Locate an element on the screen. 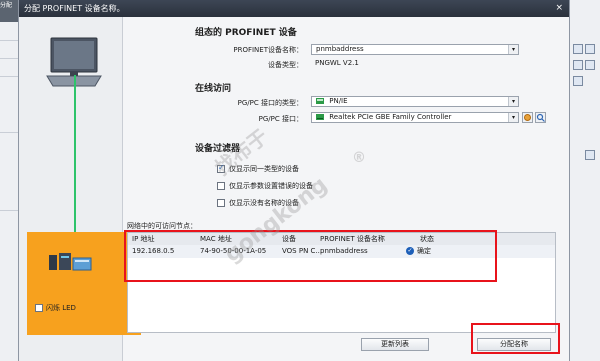 Image resolution: width=600 pixels, height=361 pixels. configured-device-heading: 组态的 PROFINET 设备 is located at coordinates (246, 33).